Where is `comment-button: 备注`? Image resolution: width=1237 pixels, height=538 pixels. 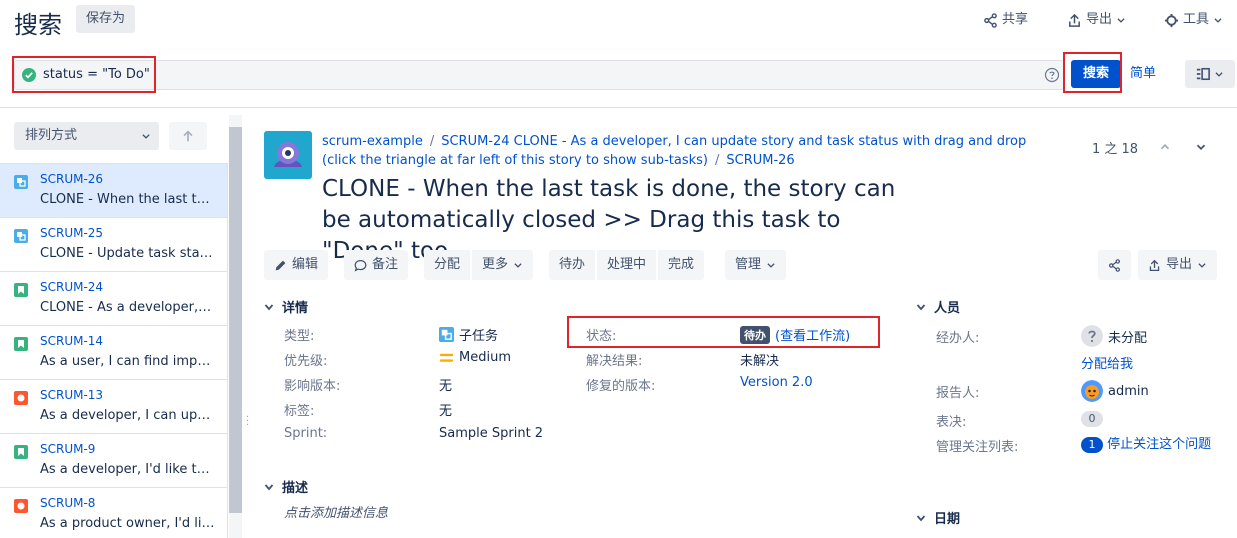 comment-button: 备注 is located at coordinates (376, 265).